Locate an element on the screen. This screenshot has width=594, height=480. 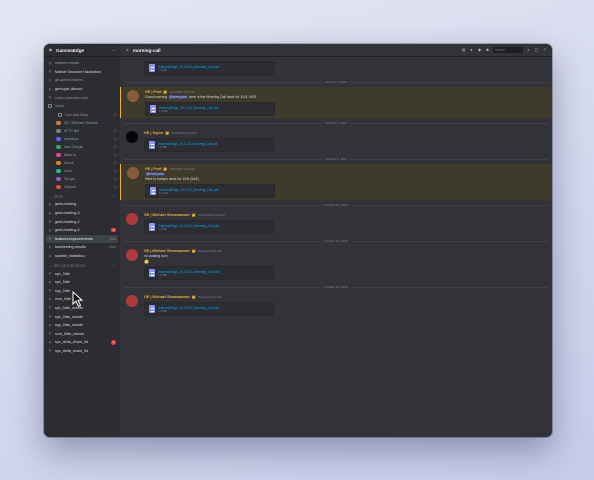
voice-member: GE | Michael Shanks is located at coordinates (82, 123).